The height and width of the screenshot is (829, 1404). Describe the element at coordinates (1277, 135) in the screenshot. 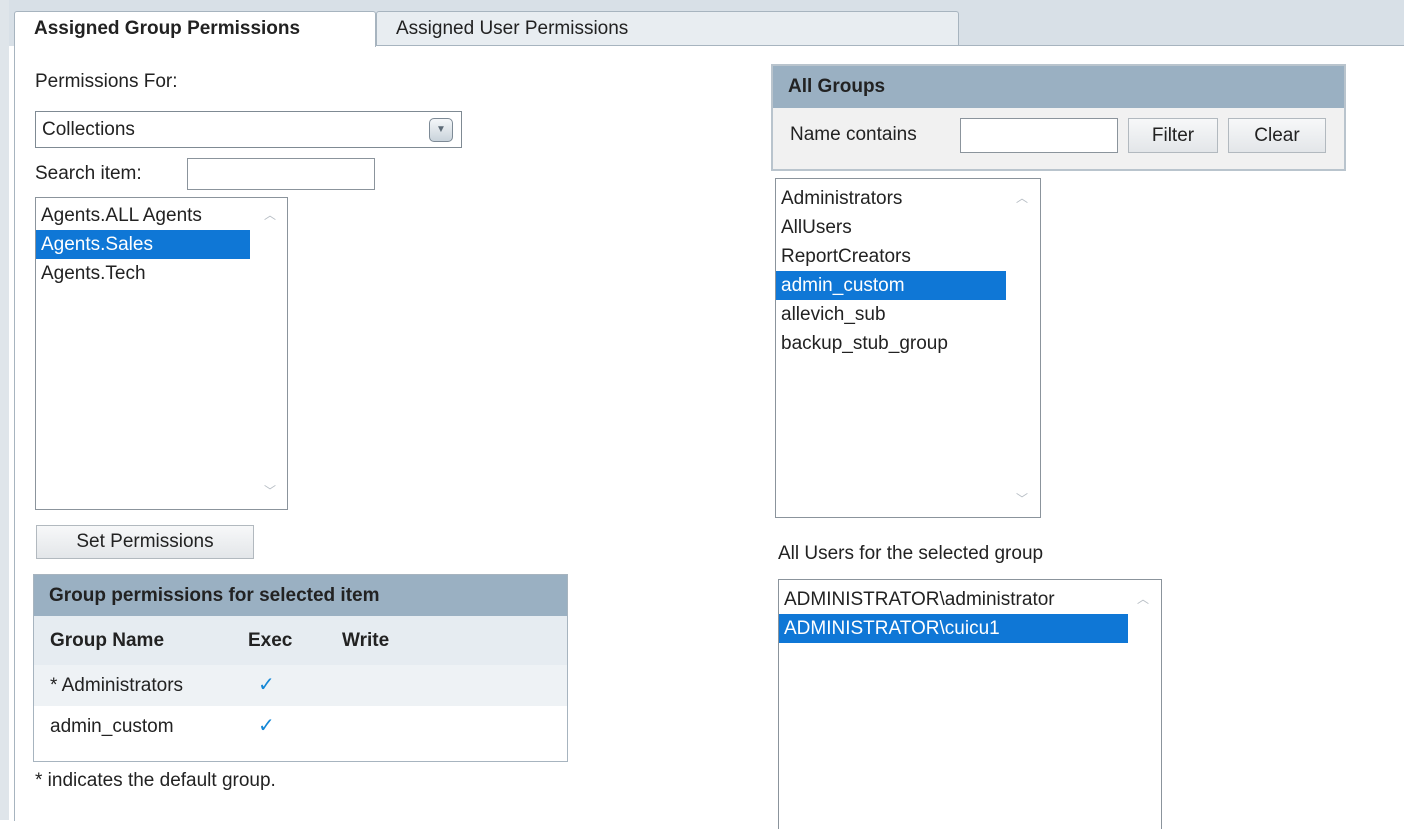

I see `clear-button: Clear` at that location.